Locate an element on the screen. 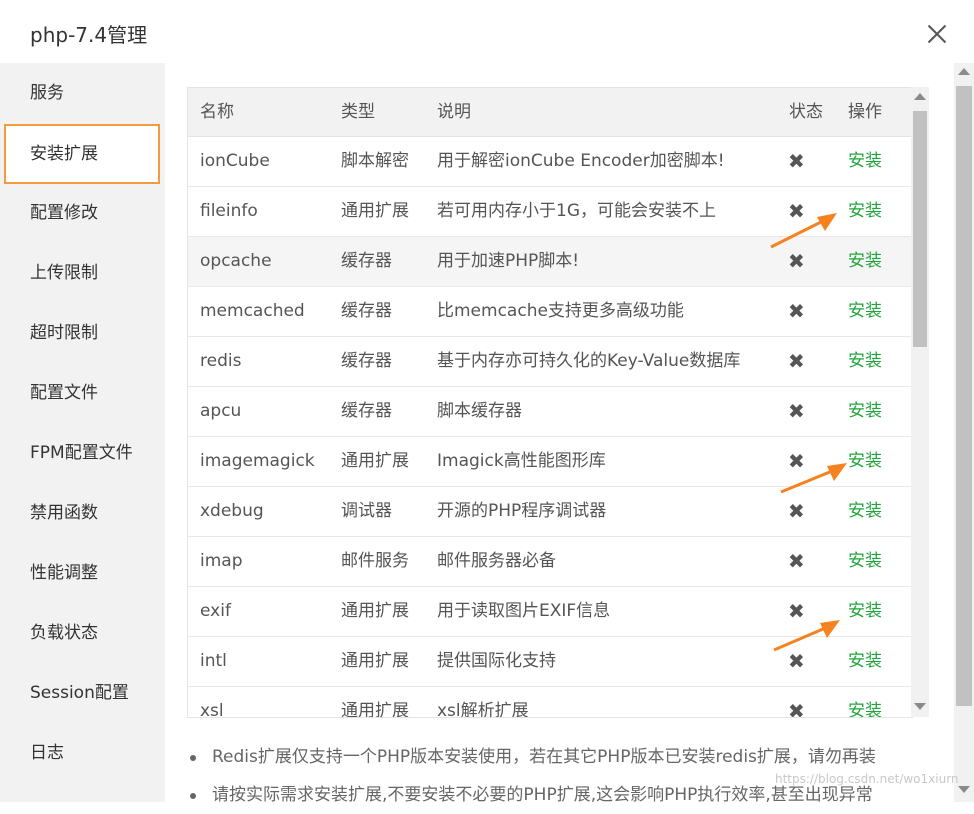  ext-desc: Imagick高性能图形库 is located at coordinates (521, 461).